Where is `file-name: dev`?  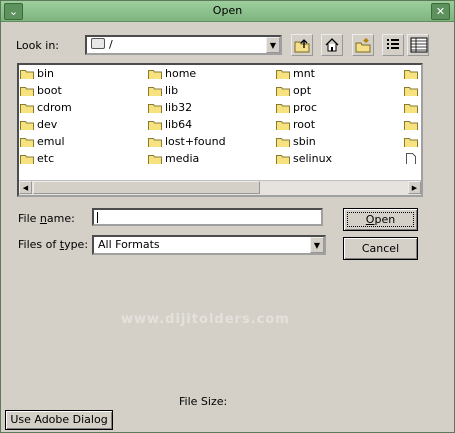
file-name: dev is located at coordinates (47, 124).